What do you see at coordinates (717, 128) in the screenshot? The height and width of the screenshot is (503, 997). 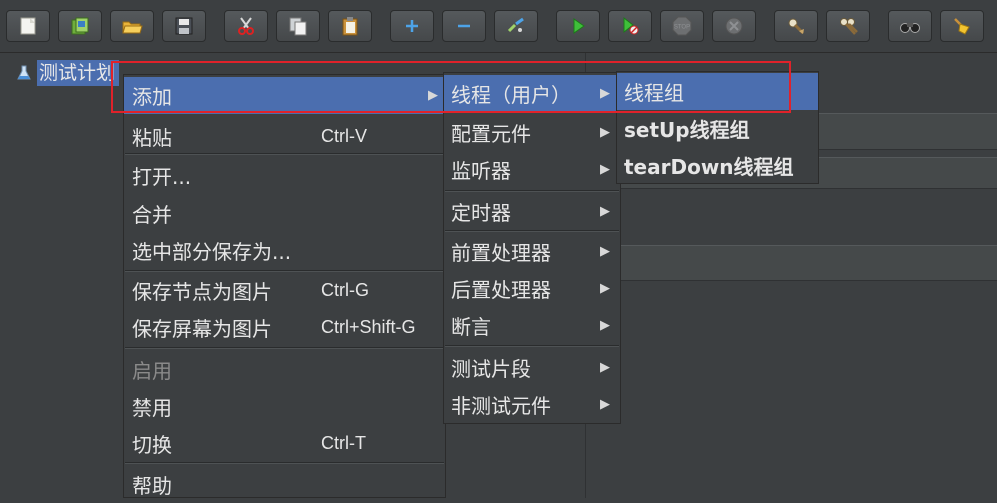 I see `threads-submenu-item: setUp线程组` at bounding box center [717, 128].